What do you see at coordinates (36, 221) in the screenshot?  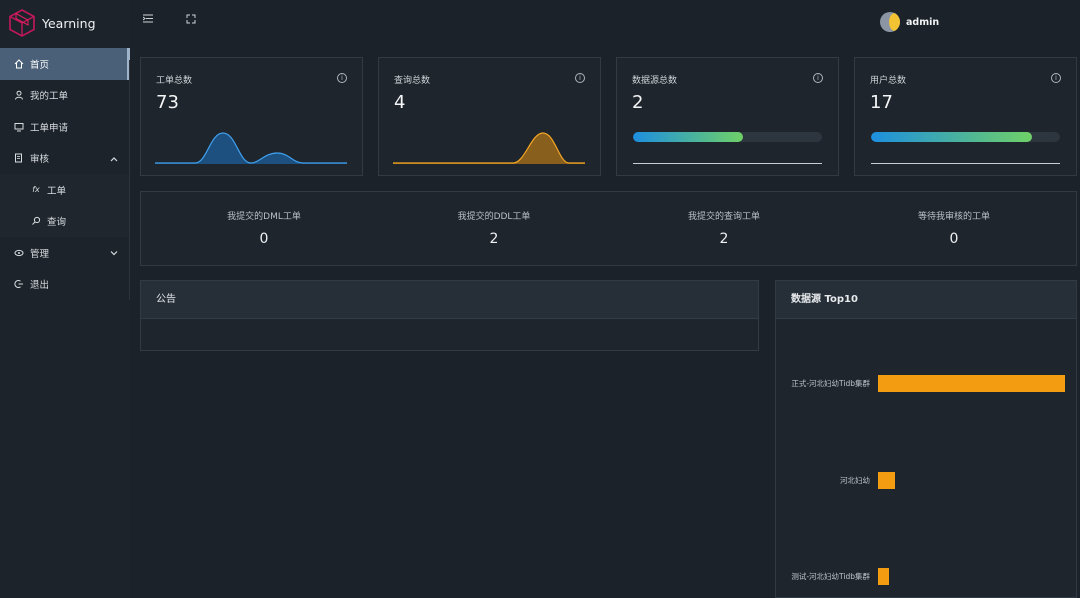 I see `search-icon` at bounding box center [36, 221].